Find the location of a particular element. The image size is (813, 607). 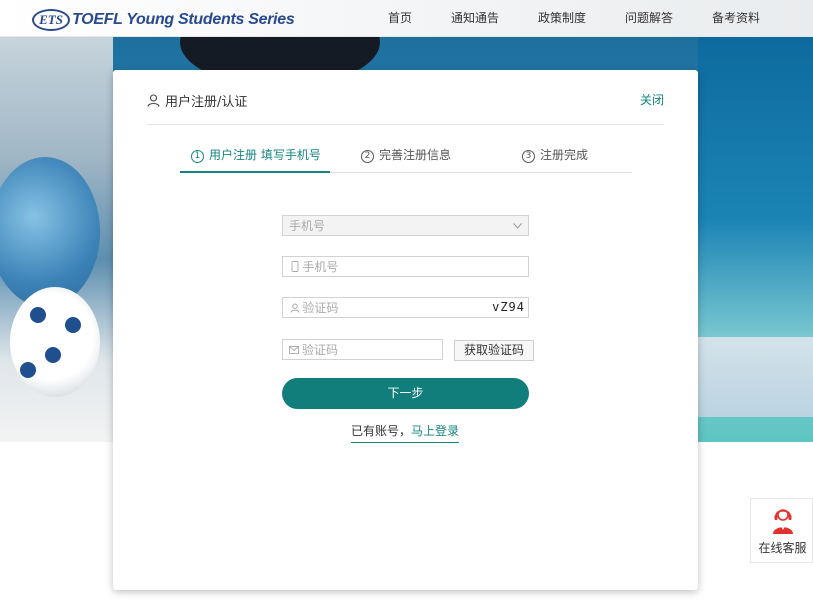

modal-title-text: 用户注册/认证 is located at coordinates (206, 102).